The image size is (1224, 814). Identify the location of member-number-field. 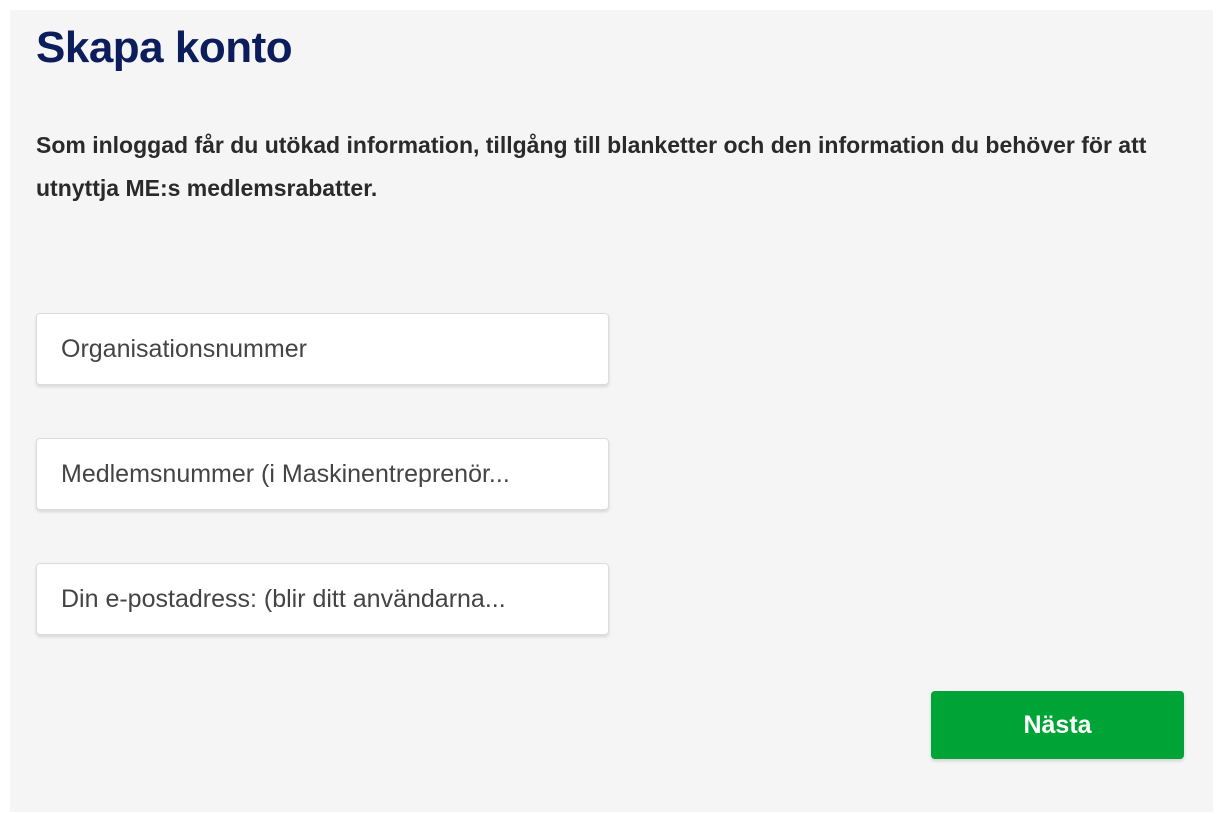
(322, 474).